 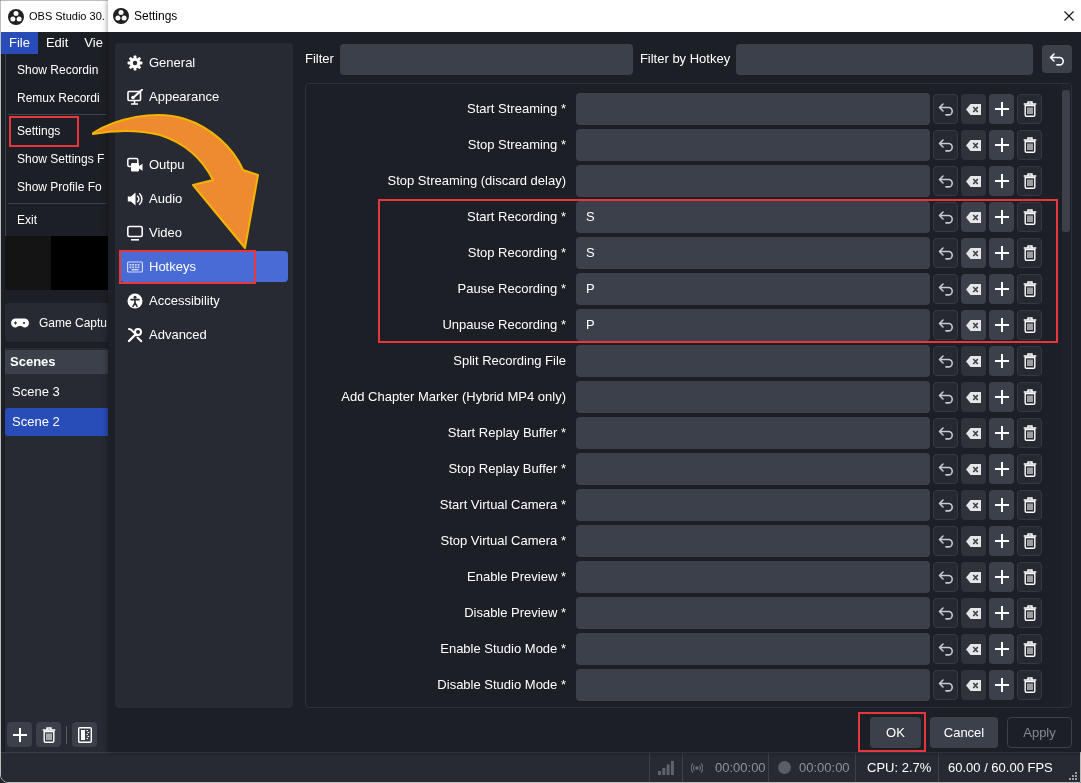 What do you see at coordinates (93, 43) in the screenshot?
I see `menu-bar-item: Vie` at bounding box center [93, 43].